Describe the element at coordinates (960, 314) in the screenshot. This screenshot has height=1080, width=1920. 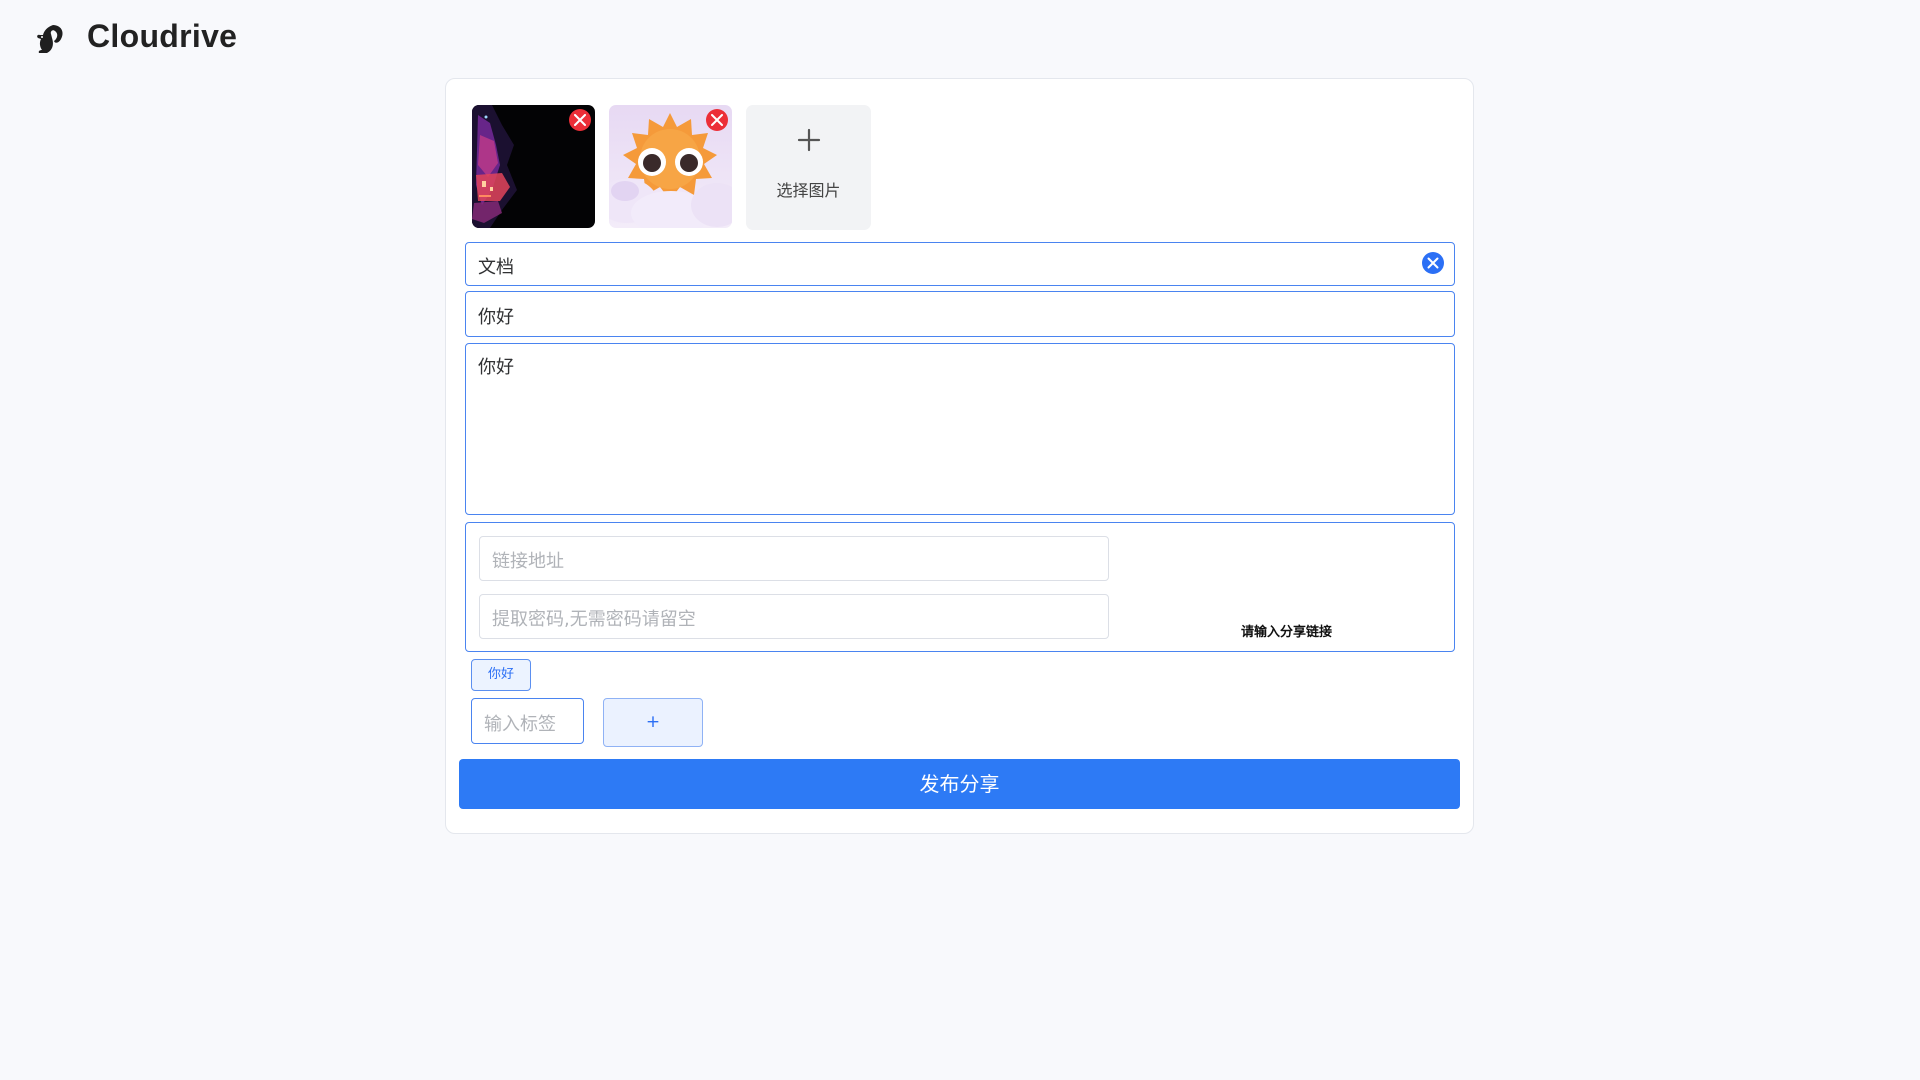
I see `title-input: 你好` at that location.